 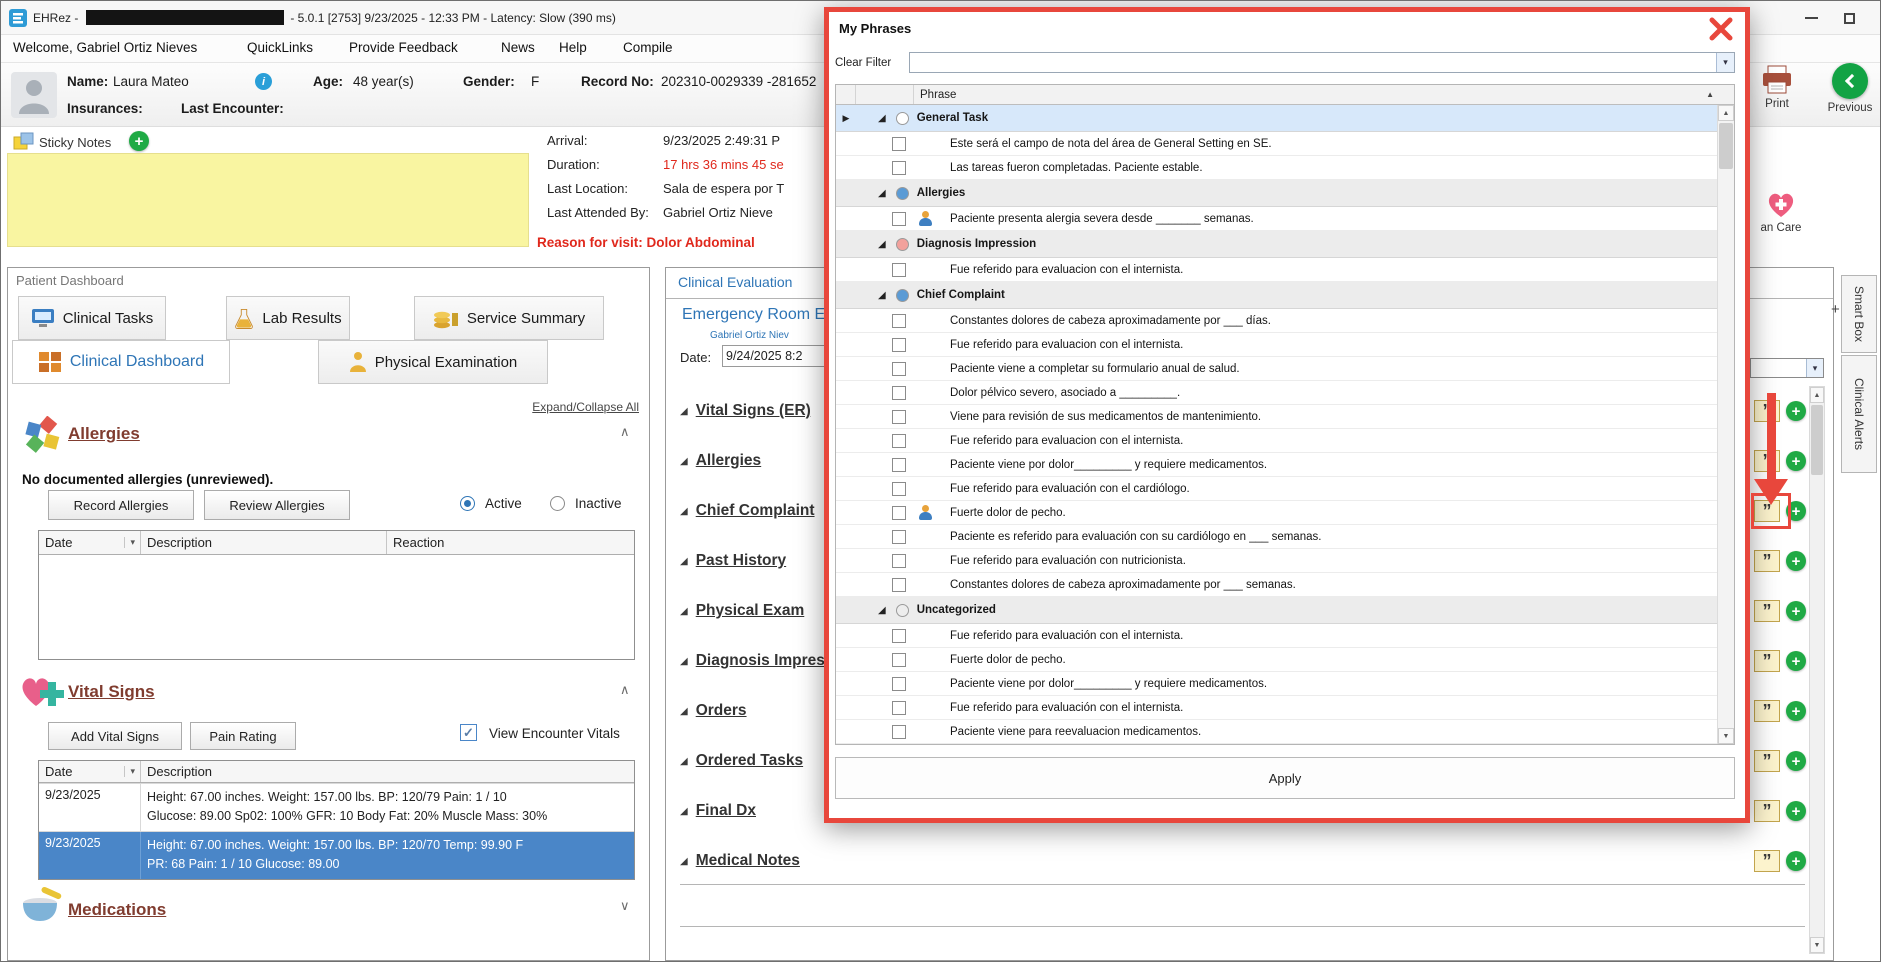 I want to click on eval-section-title: Vital Signs (ER), so click(x=753, y=411).